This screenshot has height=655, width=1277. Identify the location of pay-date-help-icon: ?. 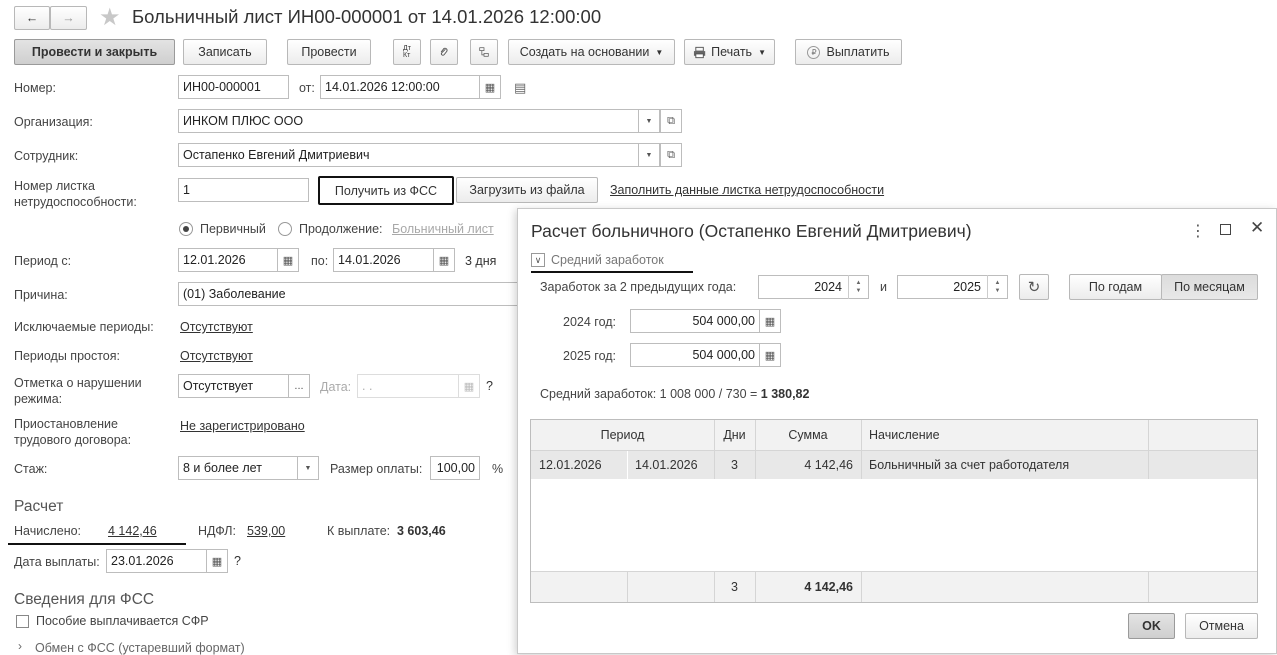
(237, 561).